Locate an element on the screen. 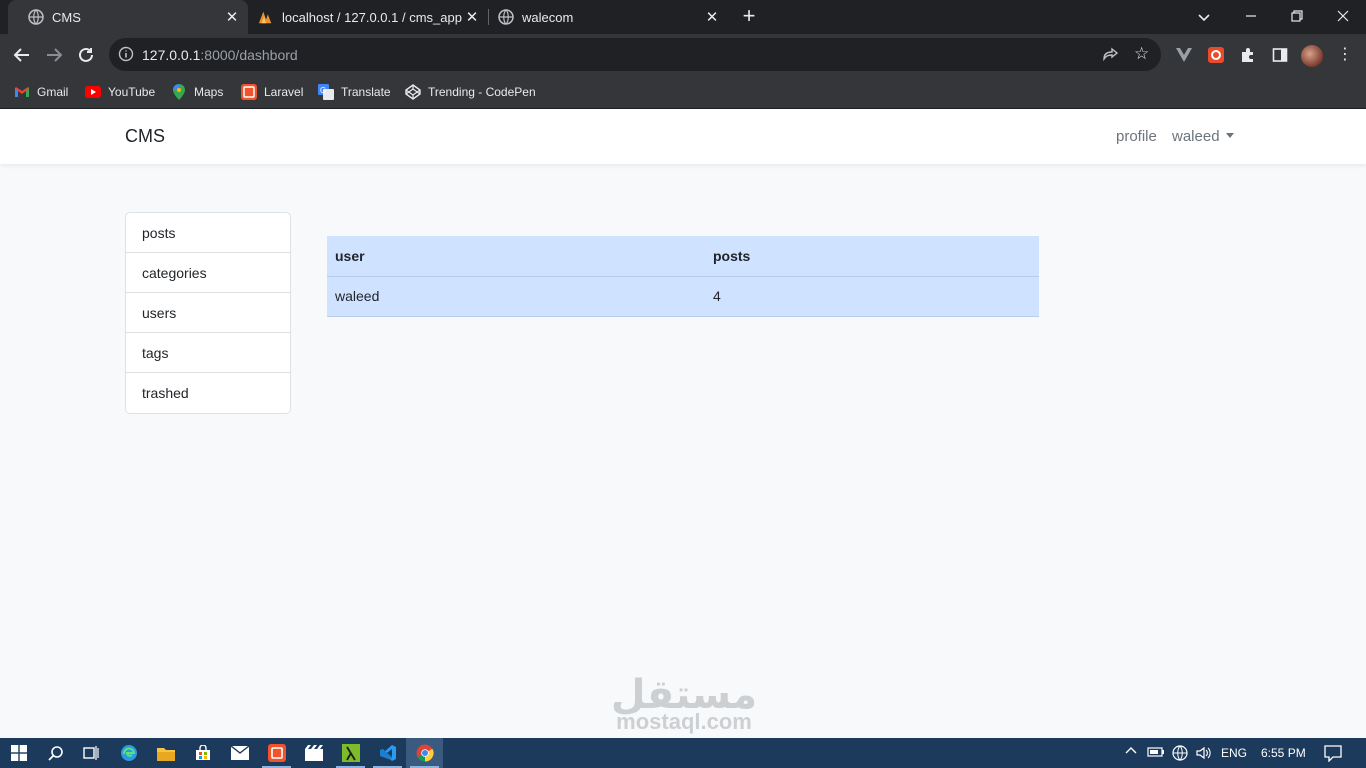 The height and width of the screenshot is (768, 1366). user-name: waleed is located at coordinates (1196, 136).